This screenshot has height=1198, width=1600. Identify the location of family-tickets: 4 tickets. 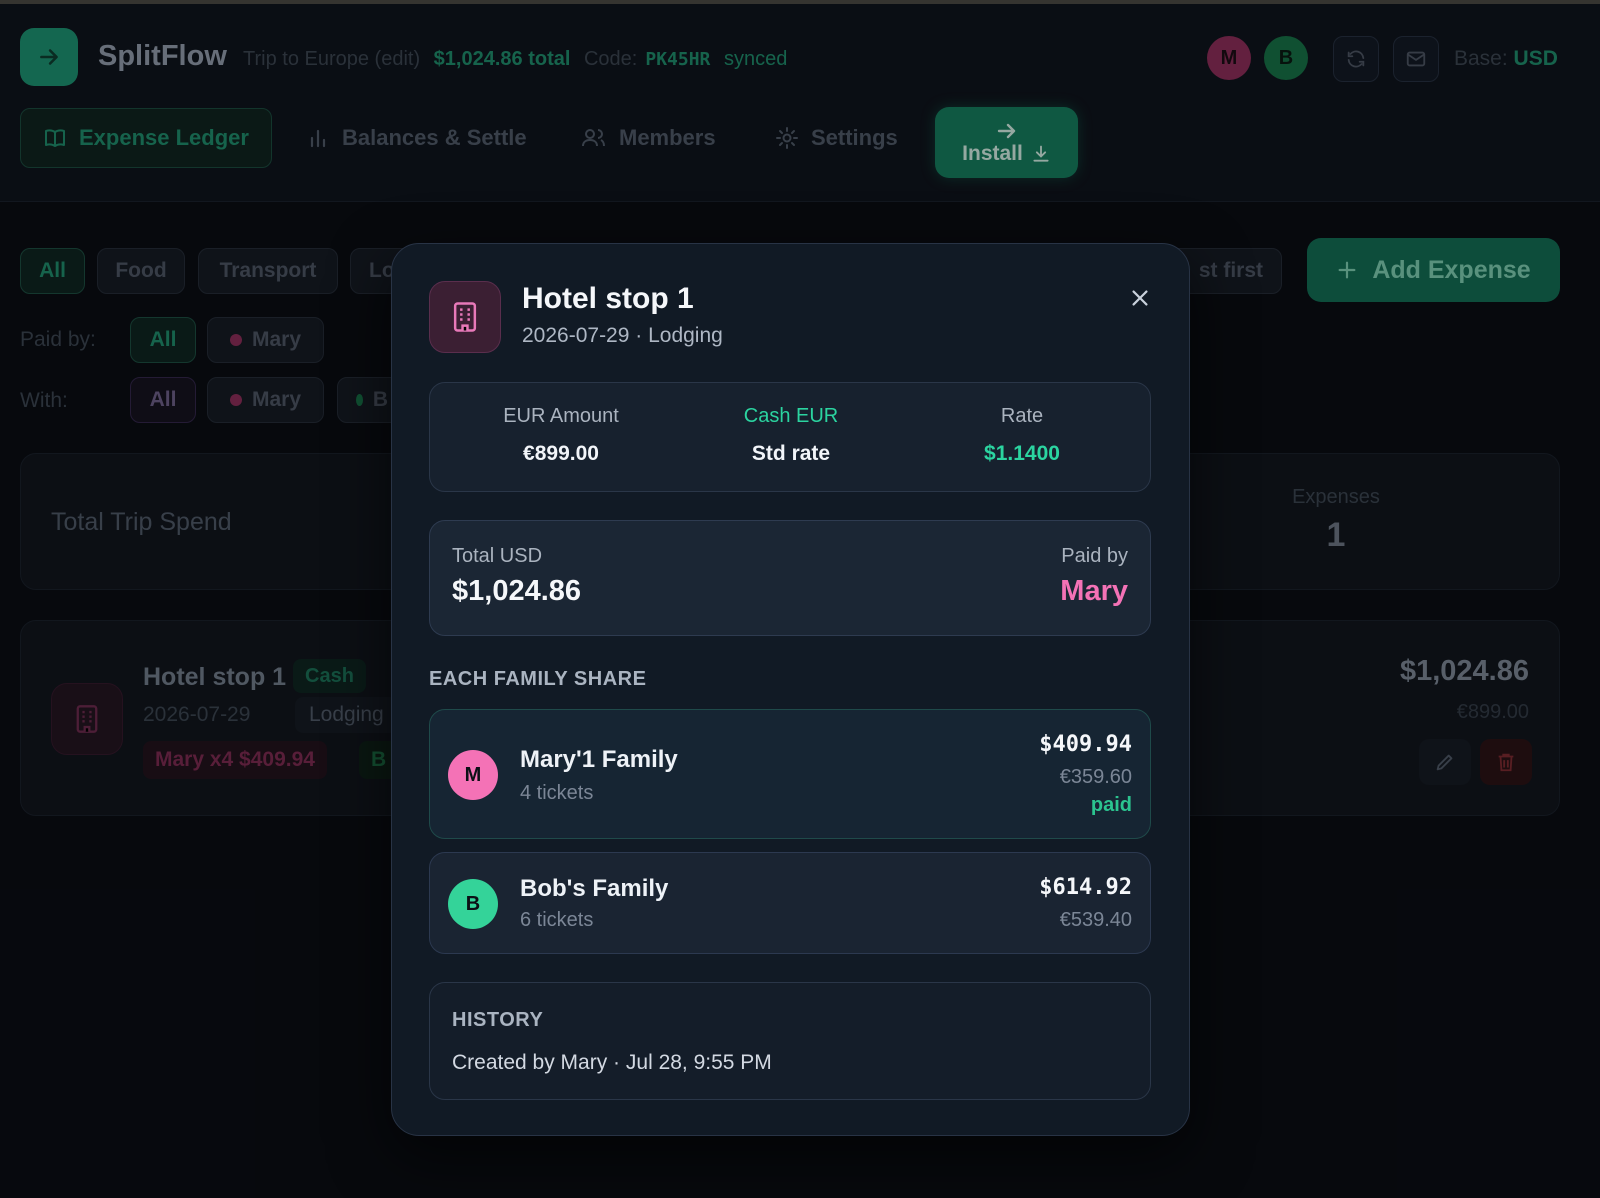
(557, 793).